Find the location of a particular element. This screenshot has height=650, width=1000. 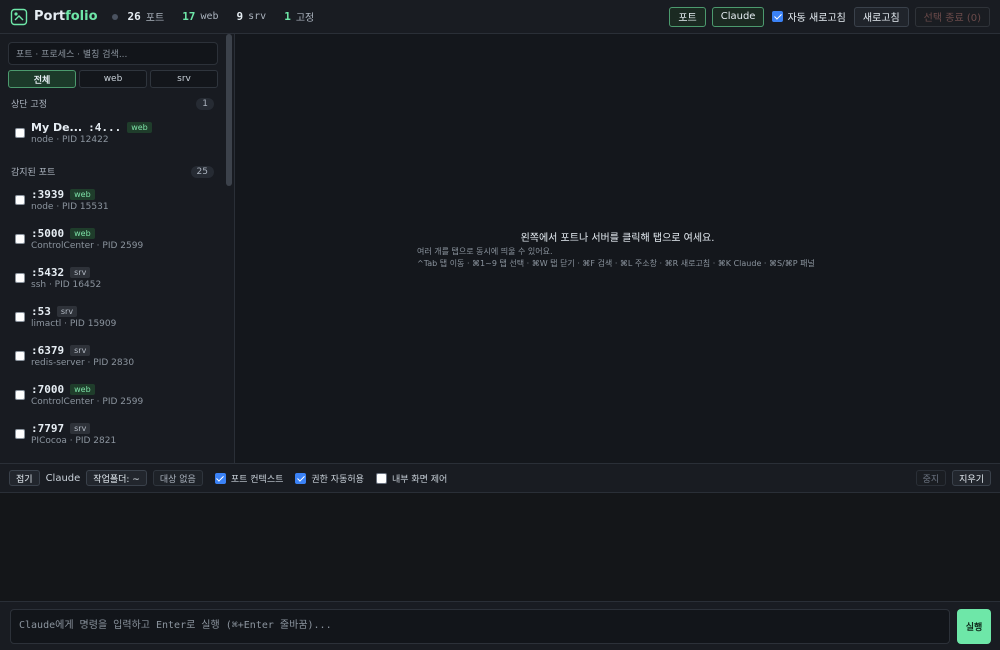

port-process: node · PID 12422 is located at coordinates (70, 140).